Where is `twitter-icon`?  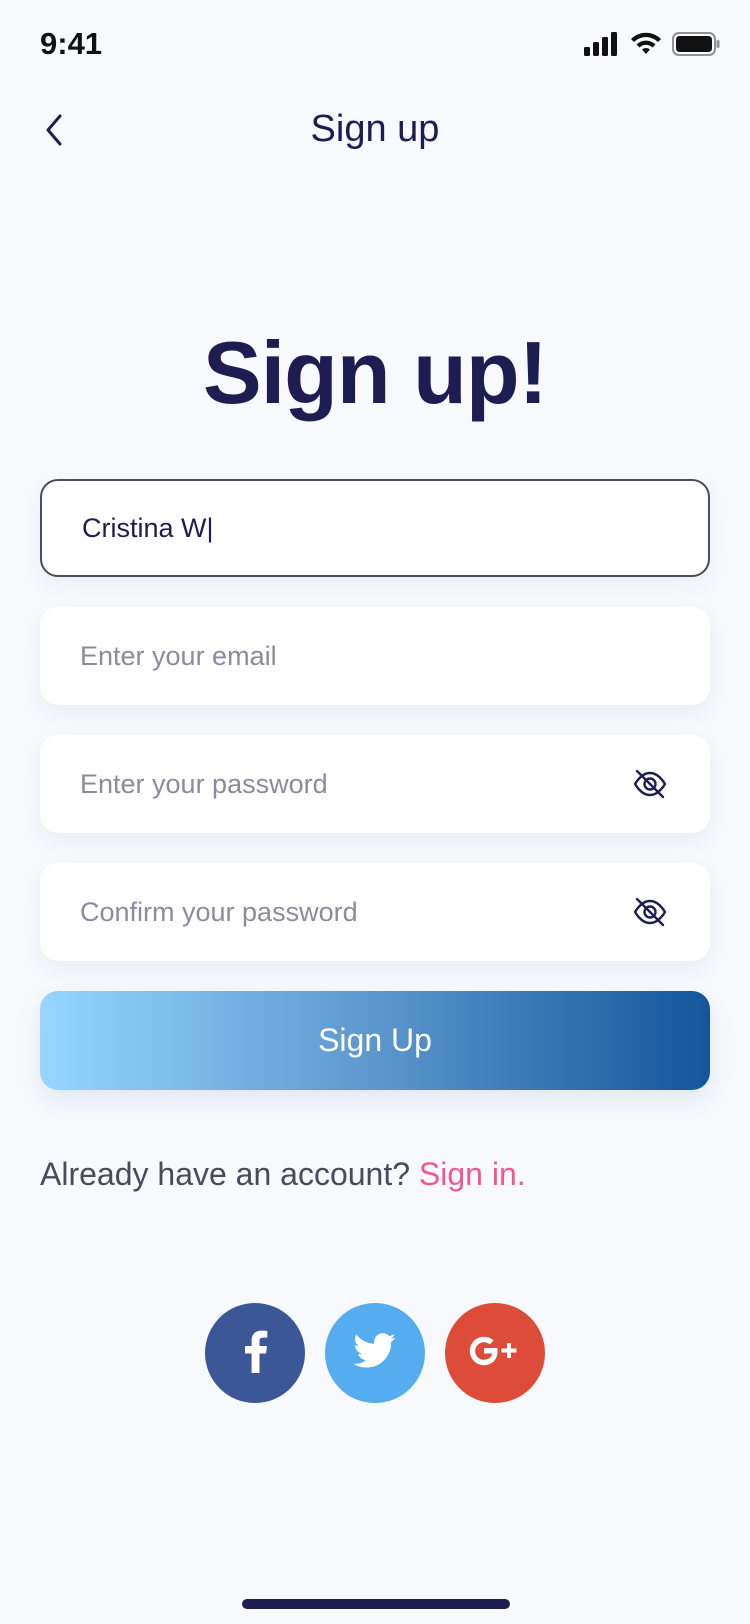 twitter-icon is located at coordinates (375, 1353).